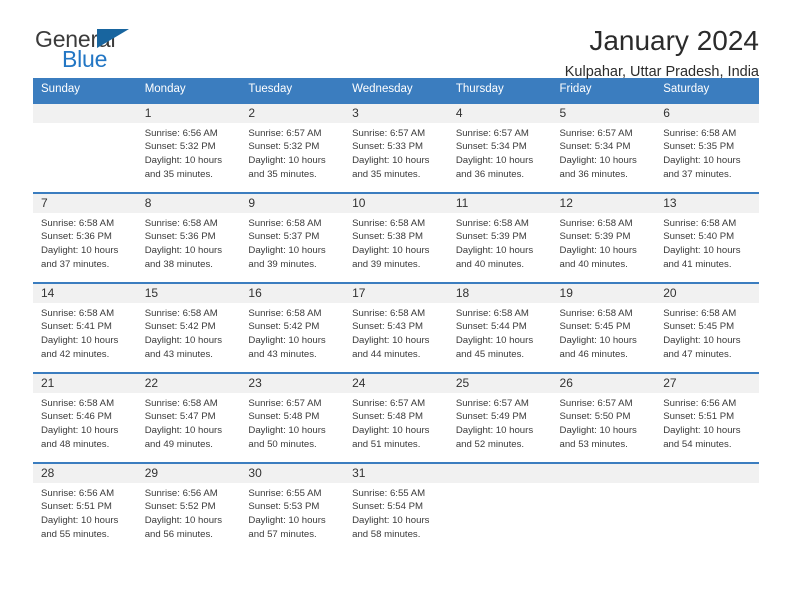 This screenshot has width=792, height=612. Describe the element at coordinates (707, 90) in the screenshot. I see `weekday-header-saturday: Saturday` at that location.